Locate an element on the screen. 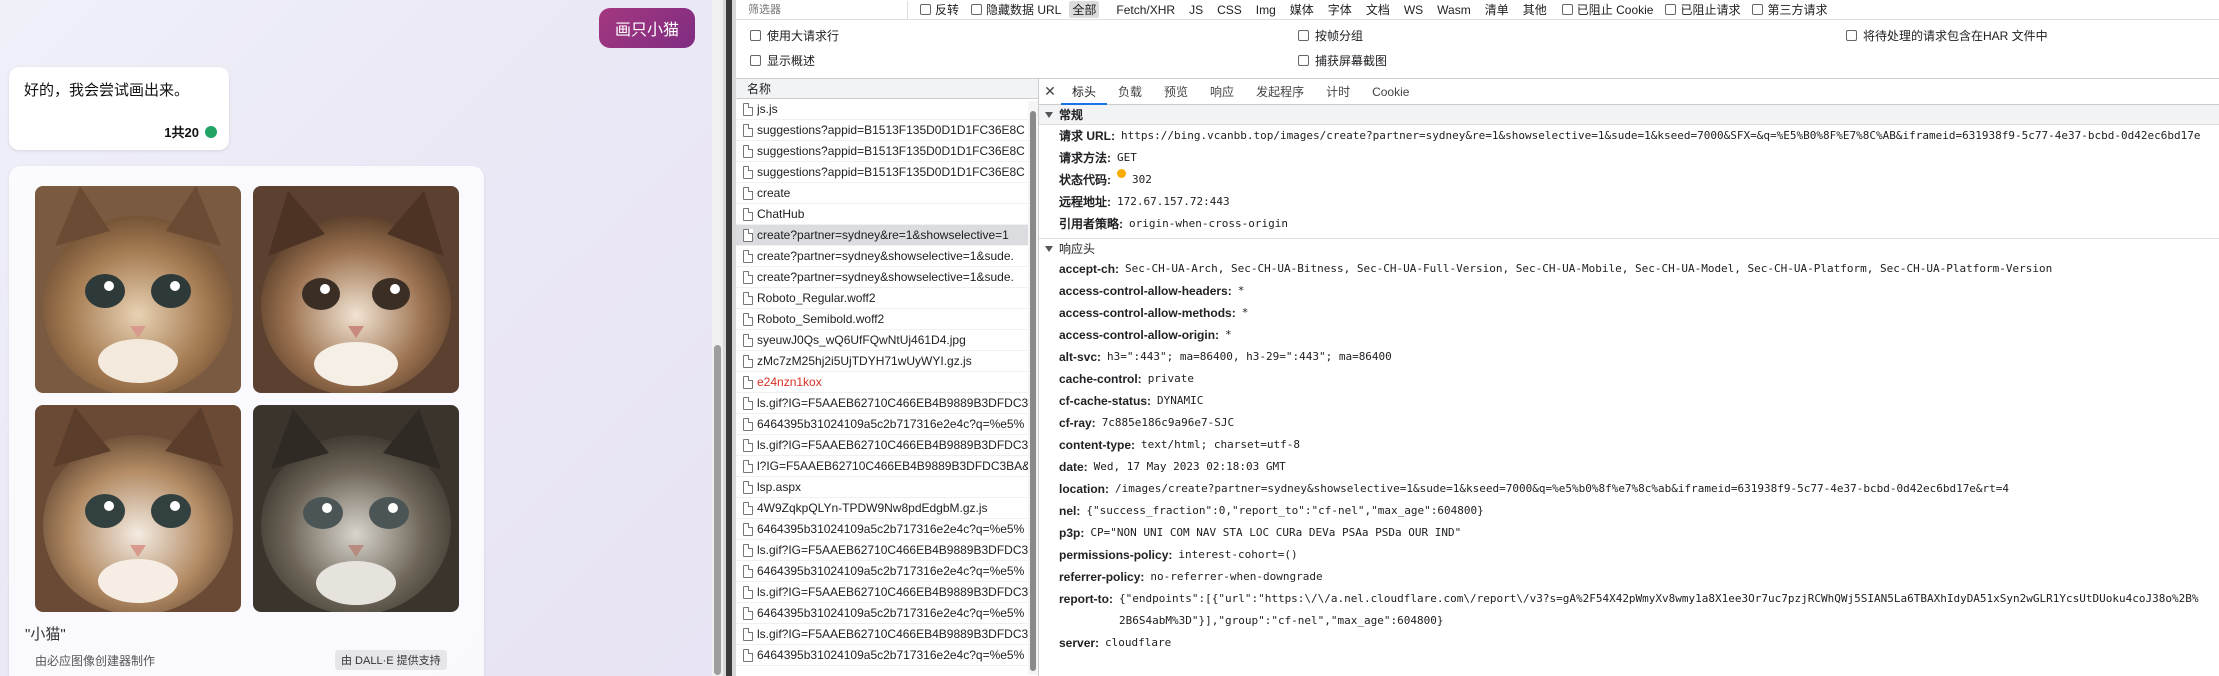 The height and width of the screenshot is (676, 2219). general-section-header: 常规 is located at coordinates (1629, 115).